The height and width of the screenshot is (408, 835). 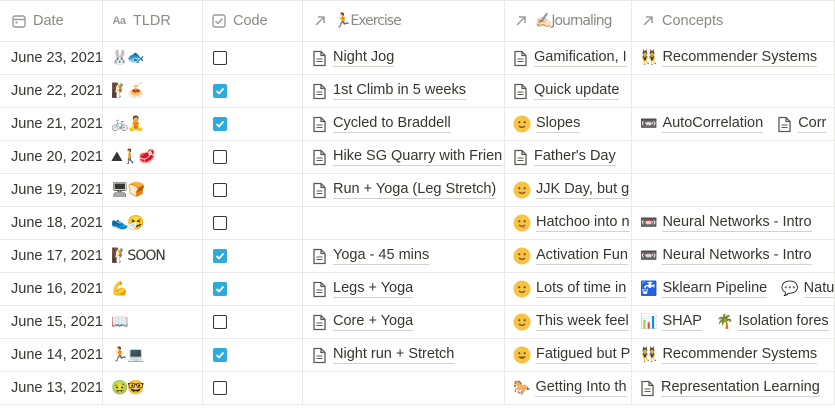 I want to click on journaling-cell: Lots of time in, so click(x=568, y=289).